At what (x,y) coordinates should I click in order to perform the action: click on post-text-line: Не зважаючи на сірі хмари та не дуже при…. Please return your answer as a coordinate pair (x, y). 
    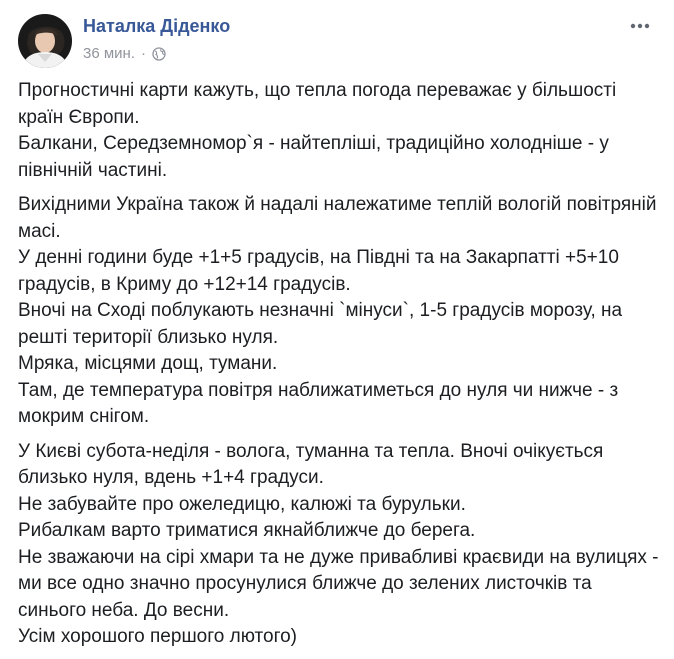
    Looking at the image, I should click on (338, 557).